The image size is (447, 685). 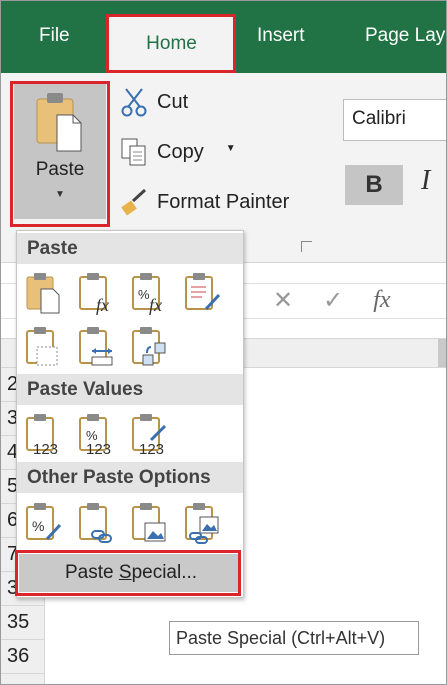 What do you see at coordinates (150, 435) in the screenshot?
I see `values-source-formatting-icon: 123` at bounding box center [150, 435].